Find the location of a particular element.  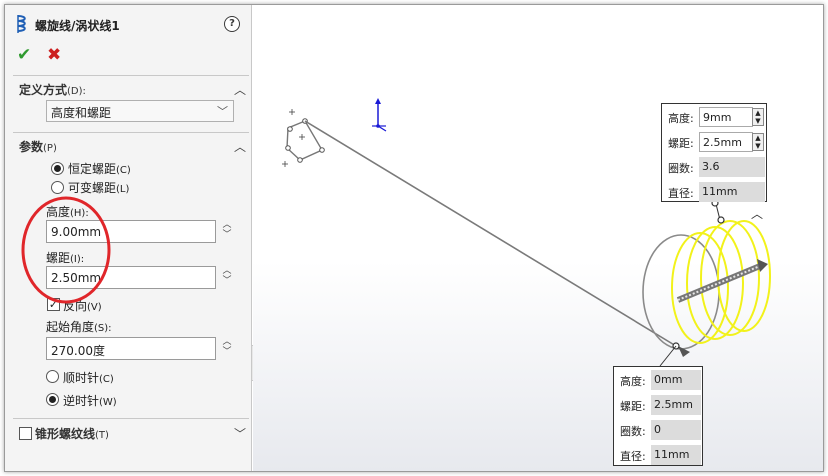

callout-height-input: 9mm is located at coordinates (726, 117).